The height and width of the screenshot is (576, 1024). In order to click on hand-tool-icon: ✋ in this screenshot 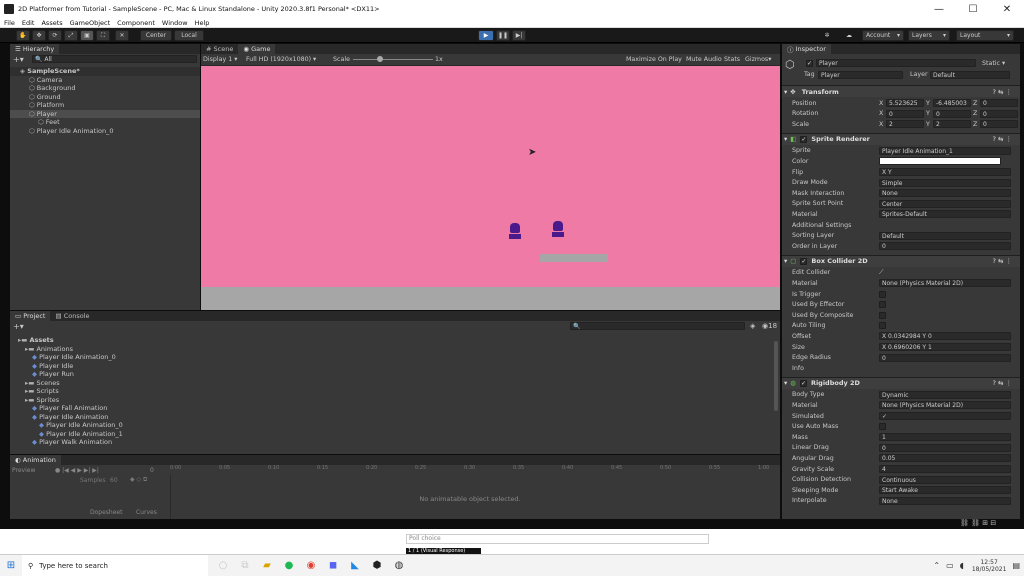, I will do `click(23, 35)`.